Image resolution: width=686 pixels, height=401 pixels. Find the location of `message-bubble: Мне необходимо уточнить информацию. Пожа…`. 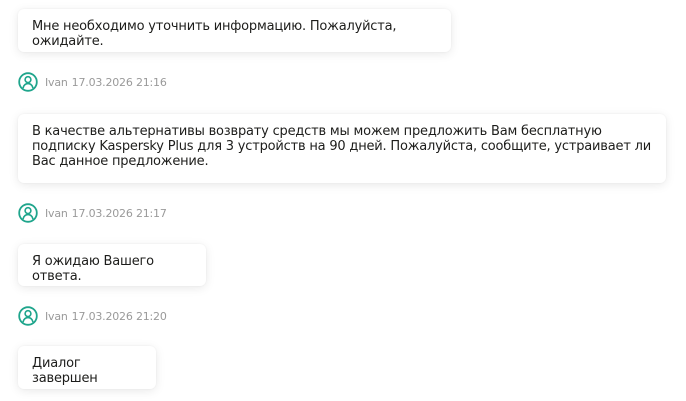

message-bubble: Мне необходимо уточнить информацию. Пожа… is located at coordinates (234, 30).